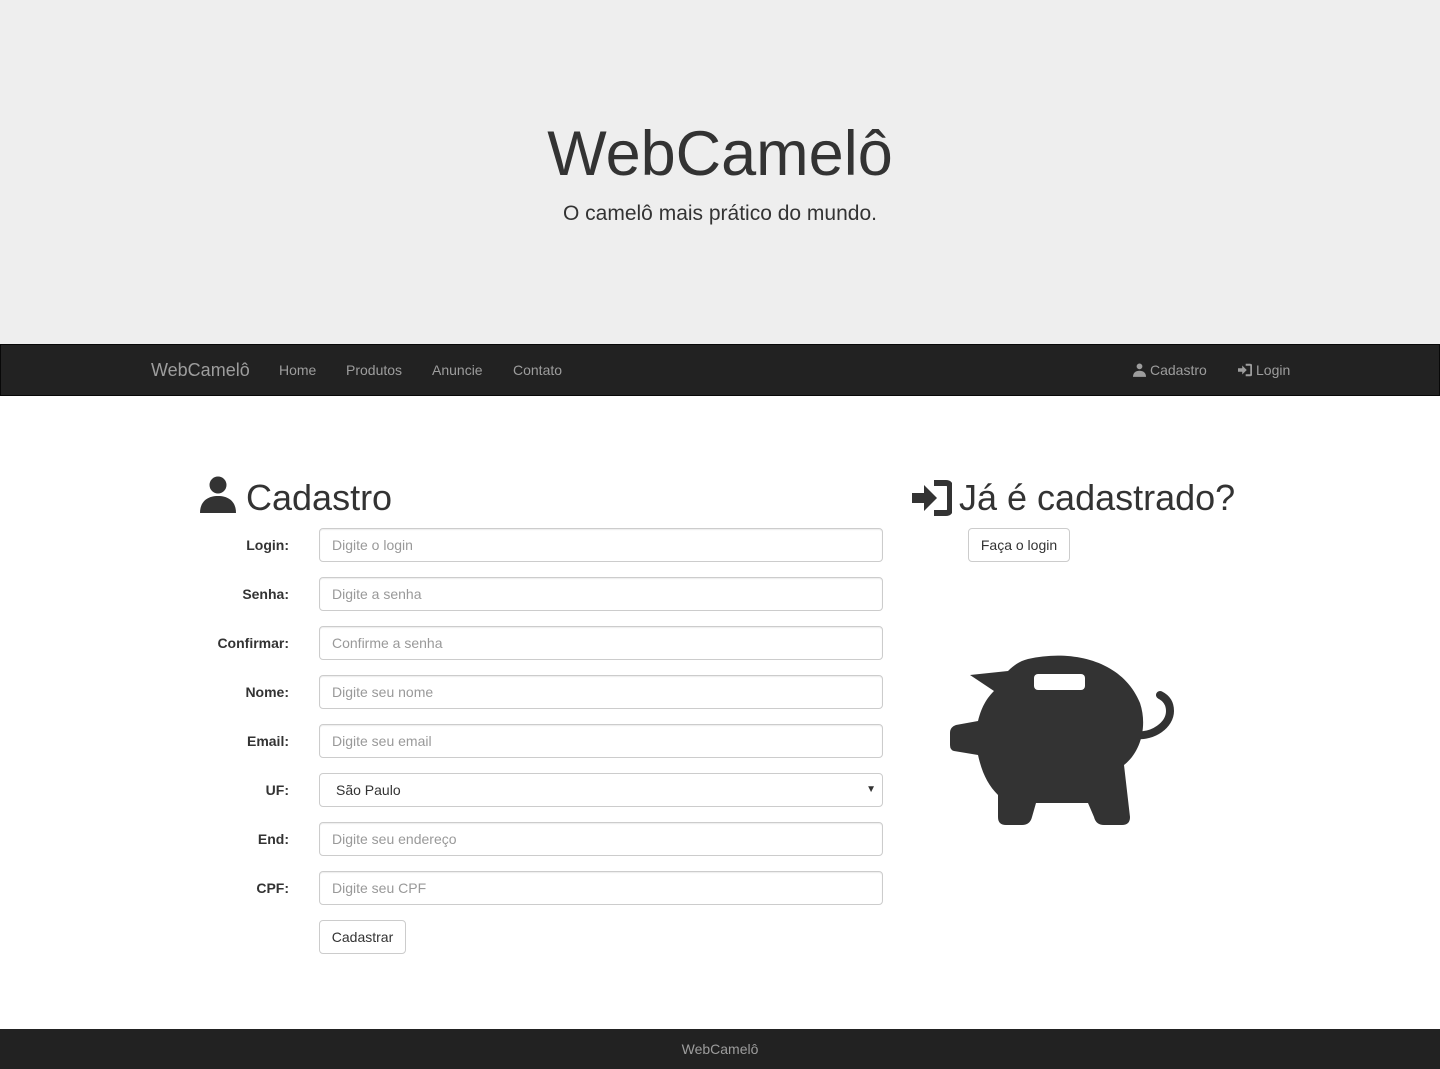 Image resolution: width=1440 pixels, height=1069 pixels. I want to click on nav-contato: Contato, so click(537, 370).